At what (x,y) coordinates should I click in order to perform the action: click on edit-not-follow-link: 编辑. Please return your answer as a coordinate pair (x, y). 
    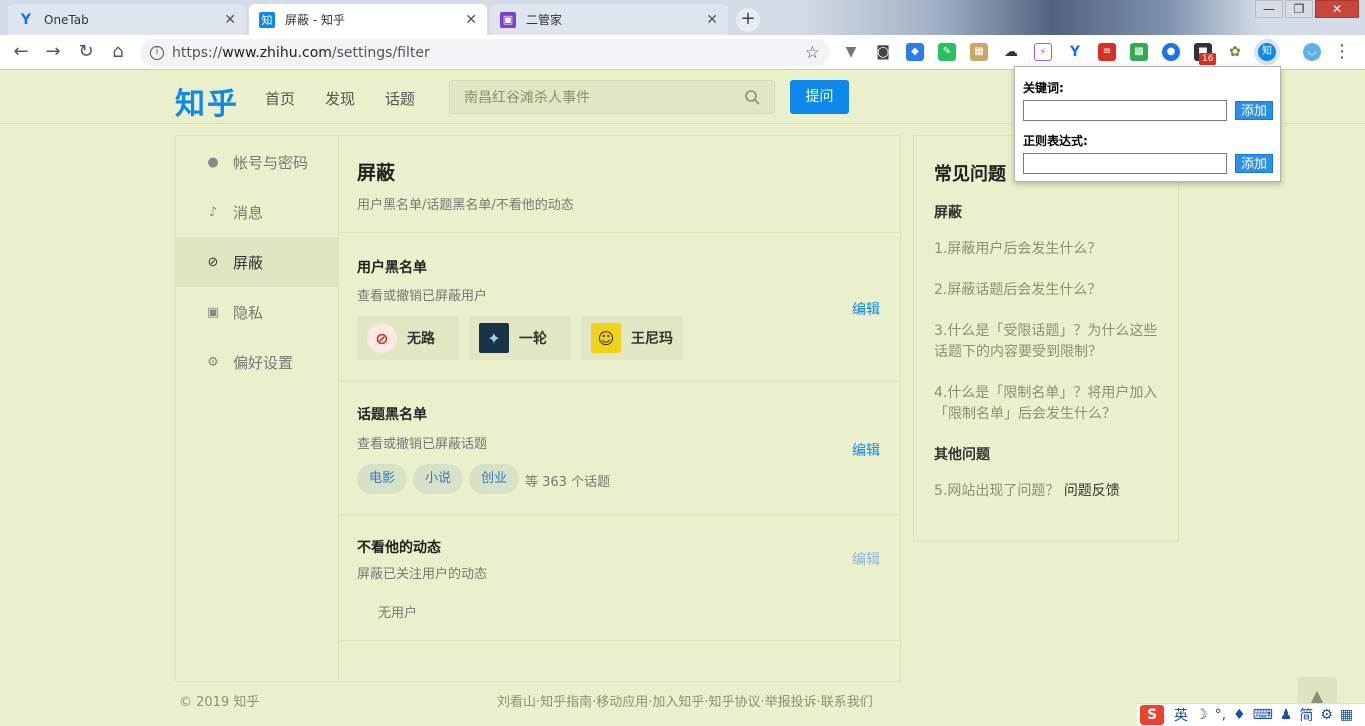
    Looking at the image, I should click on (866, 559).